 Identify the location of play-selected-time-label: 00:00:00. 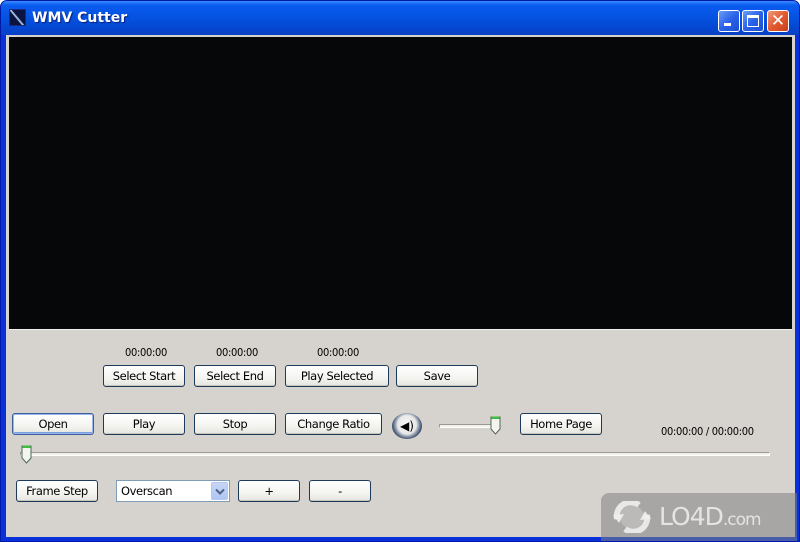
(338, 352).